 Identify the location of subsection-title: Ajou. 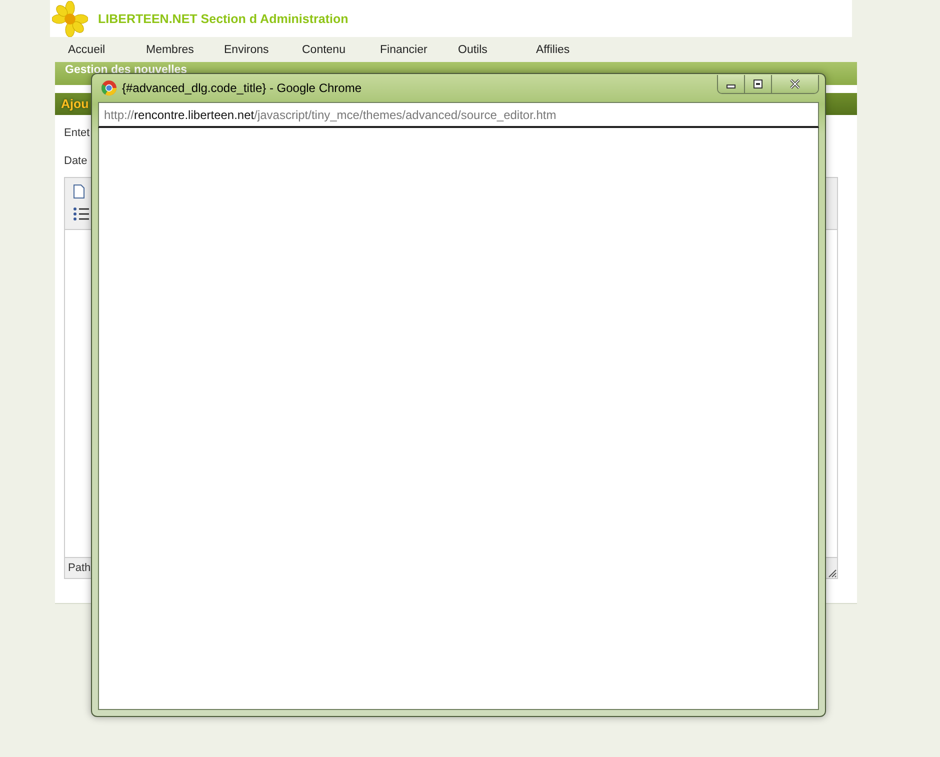
(75, 104).